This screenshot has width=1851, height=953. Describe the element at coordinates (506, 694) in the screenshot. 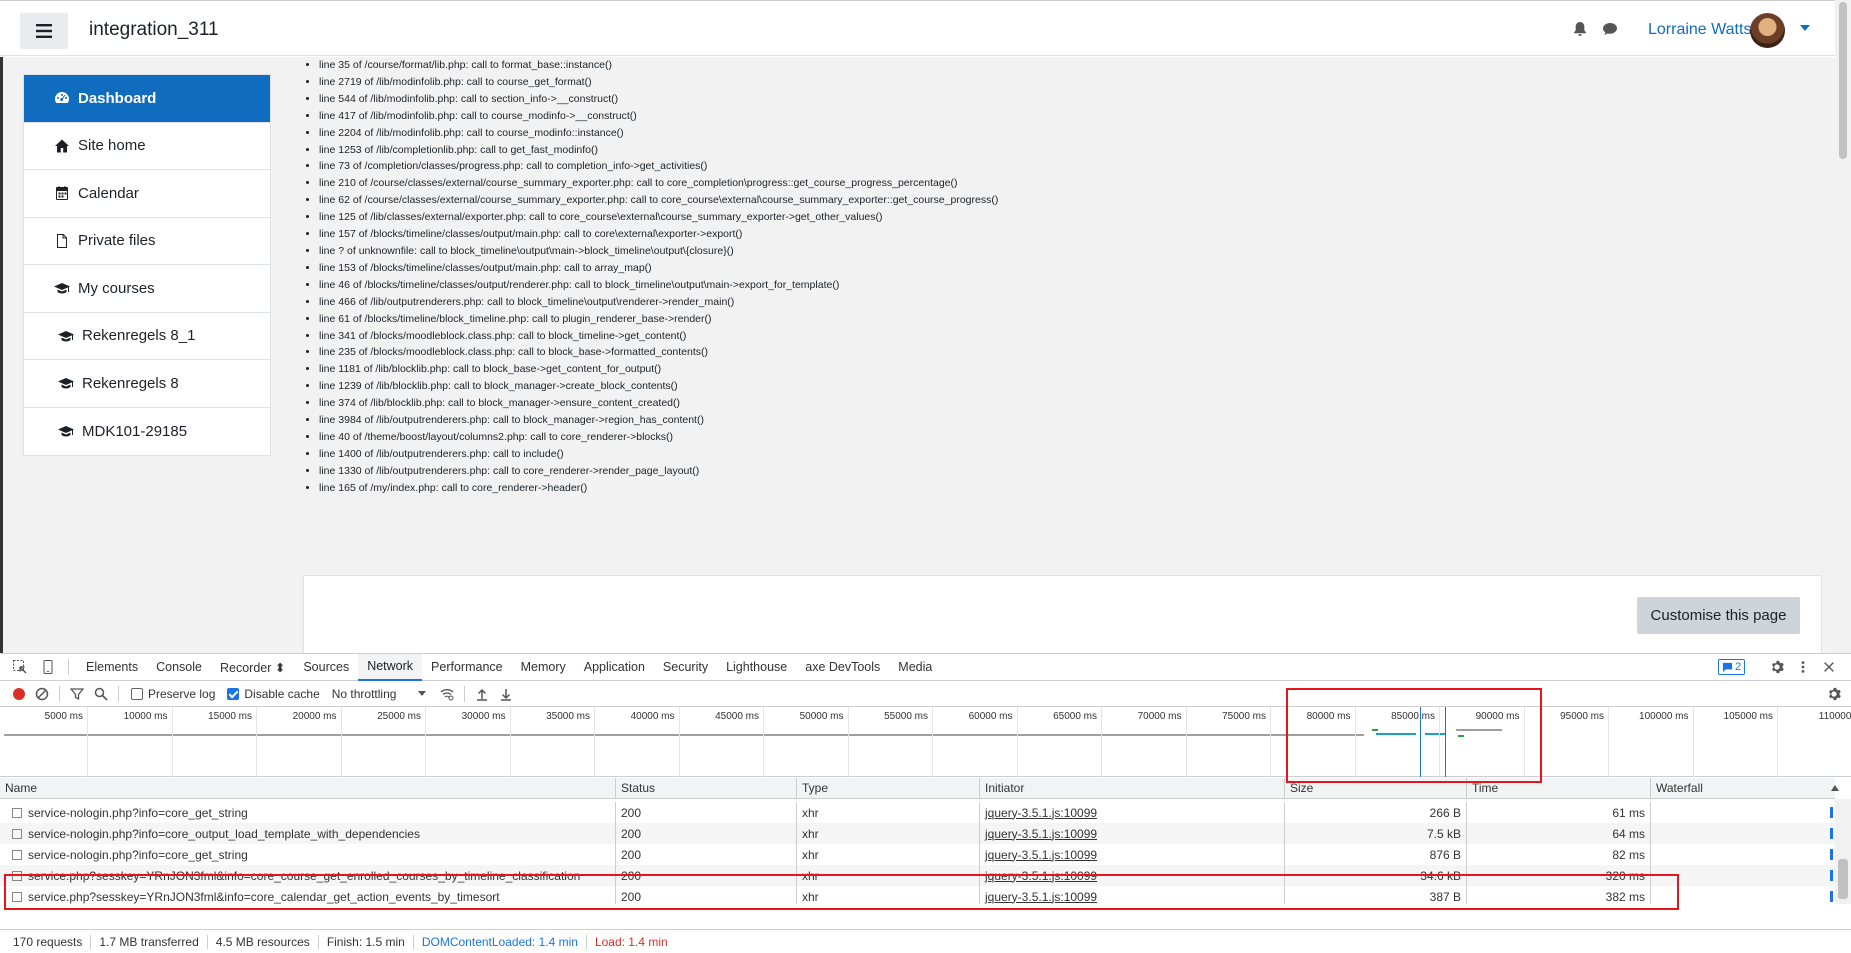

I see `export-har-icon` at that location.